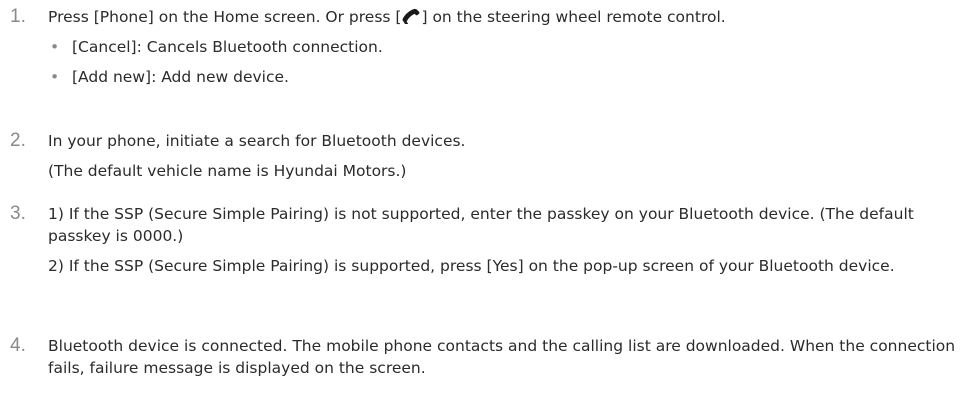 The image size is (967, 395). I want to click on list-item: • [Add new]: Add new device., so click(504, 77).